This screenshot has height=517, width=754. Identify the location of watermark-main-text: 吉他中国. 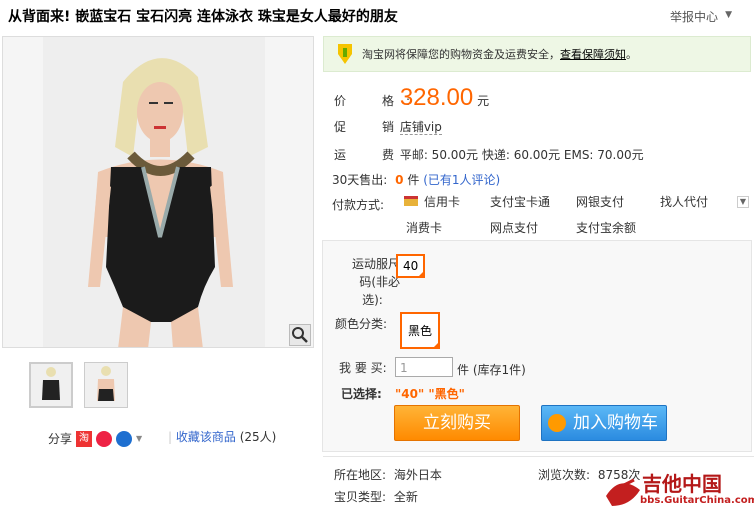
(682, 484).